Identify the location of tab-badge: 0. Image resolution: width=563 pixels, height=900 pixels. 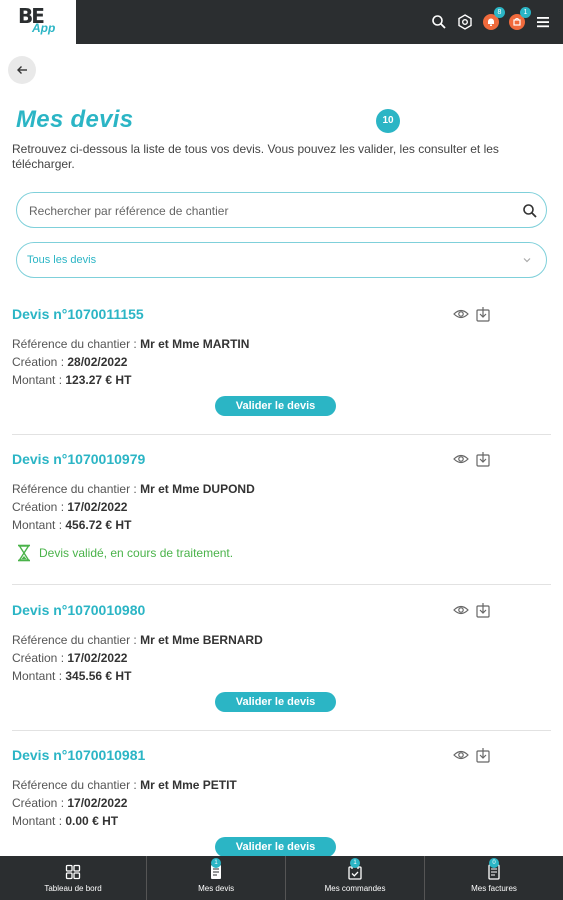
(494, 863).